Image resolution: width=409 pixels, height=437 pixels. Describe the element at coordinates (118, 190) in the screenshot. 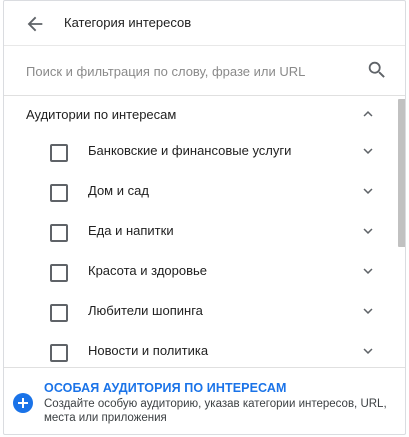

I see `item-label: Дом и сад` at that location.